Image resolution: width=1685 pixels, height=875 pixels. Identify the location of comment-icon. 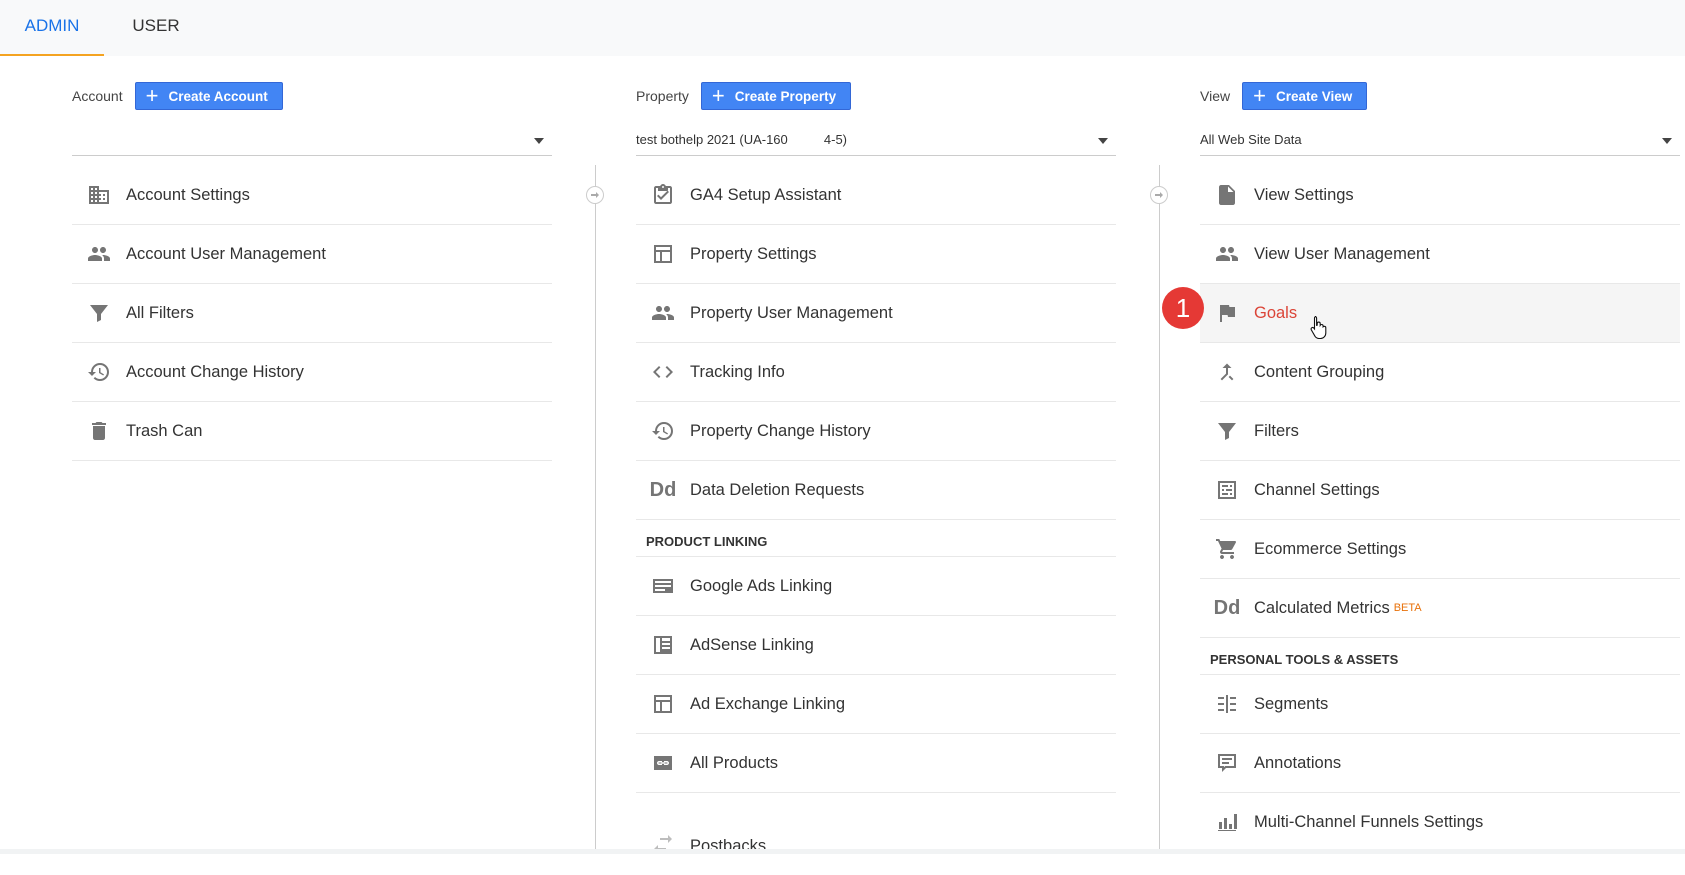
(1227, 763).